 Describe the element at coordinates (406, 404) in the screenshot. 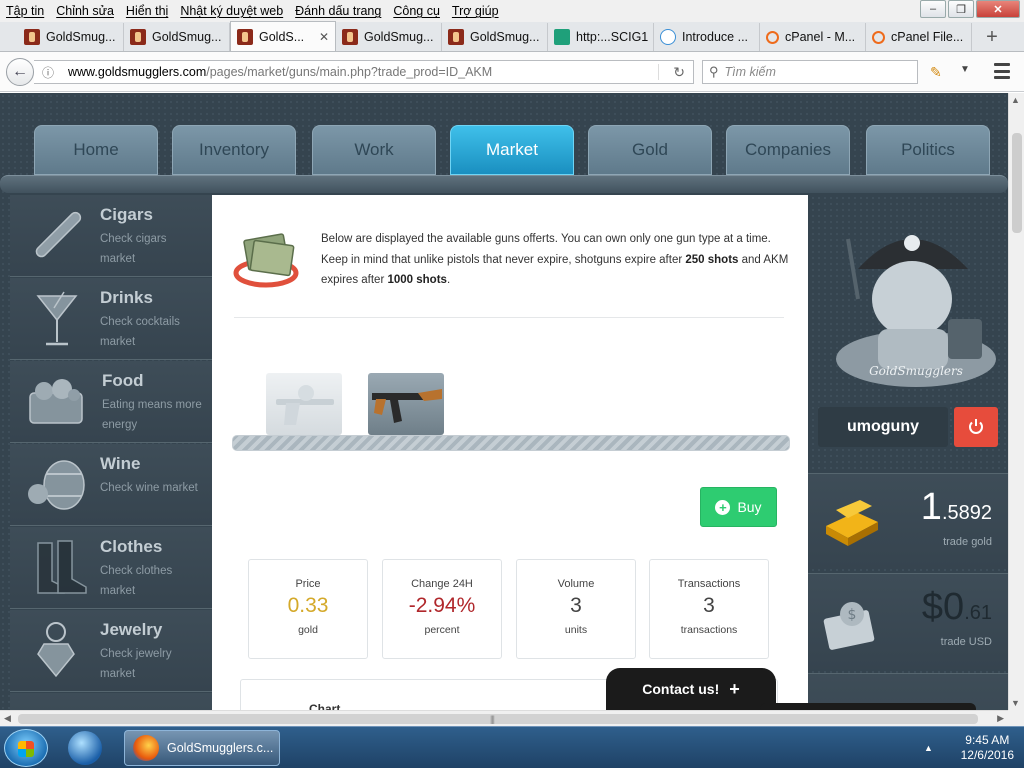

I see `gun-option-akm` at that location.